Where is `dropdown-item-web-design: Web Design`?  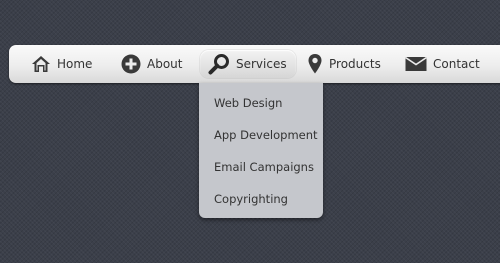
dropdown-item-web-design: Web Design is located at coordinates (261, 103).